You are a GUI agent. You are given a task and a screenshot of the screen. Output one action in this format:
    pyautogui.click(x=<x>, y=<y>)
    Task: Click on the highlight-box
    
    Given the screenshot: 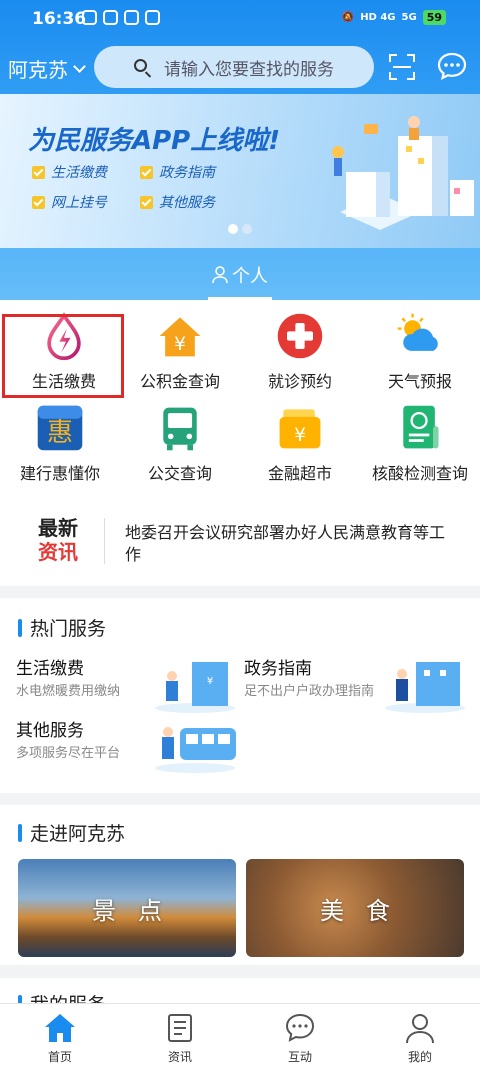 What is the action you would take?
    pyautogui.click(x=63, y=356)
    